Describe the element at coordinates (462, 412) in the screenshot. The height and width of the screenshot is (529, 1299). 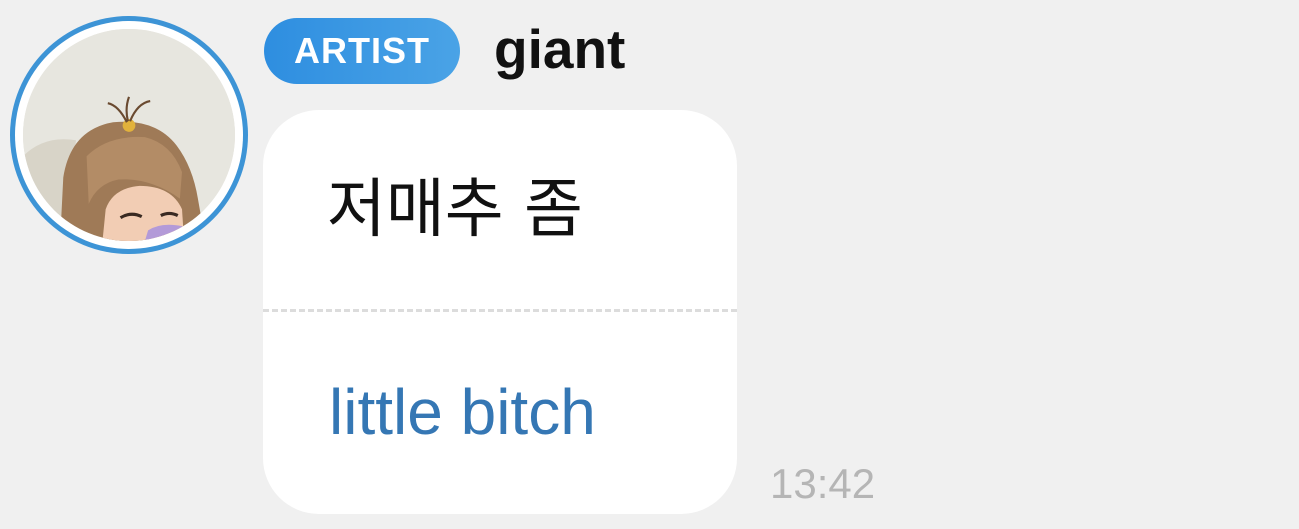
I see `translated-message-text: little bitch` at that location.